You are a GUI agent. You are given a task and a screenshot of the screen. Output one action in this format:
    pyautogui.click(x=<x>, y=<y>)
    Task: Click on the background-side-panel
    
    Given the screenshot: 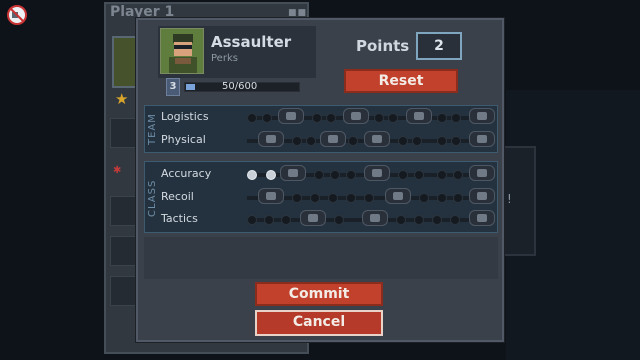 What is the action you would take?
    pyautogui.click(x=518, y=201)
    